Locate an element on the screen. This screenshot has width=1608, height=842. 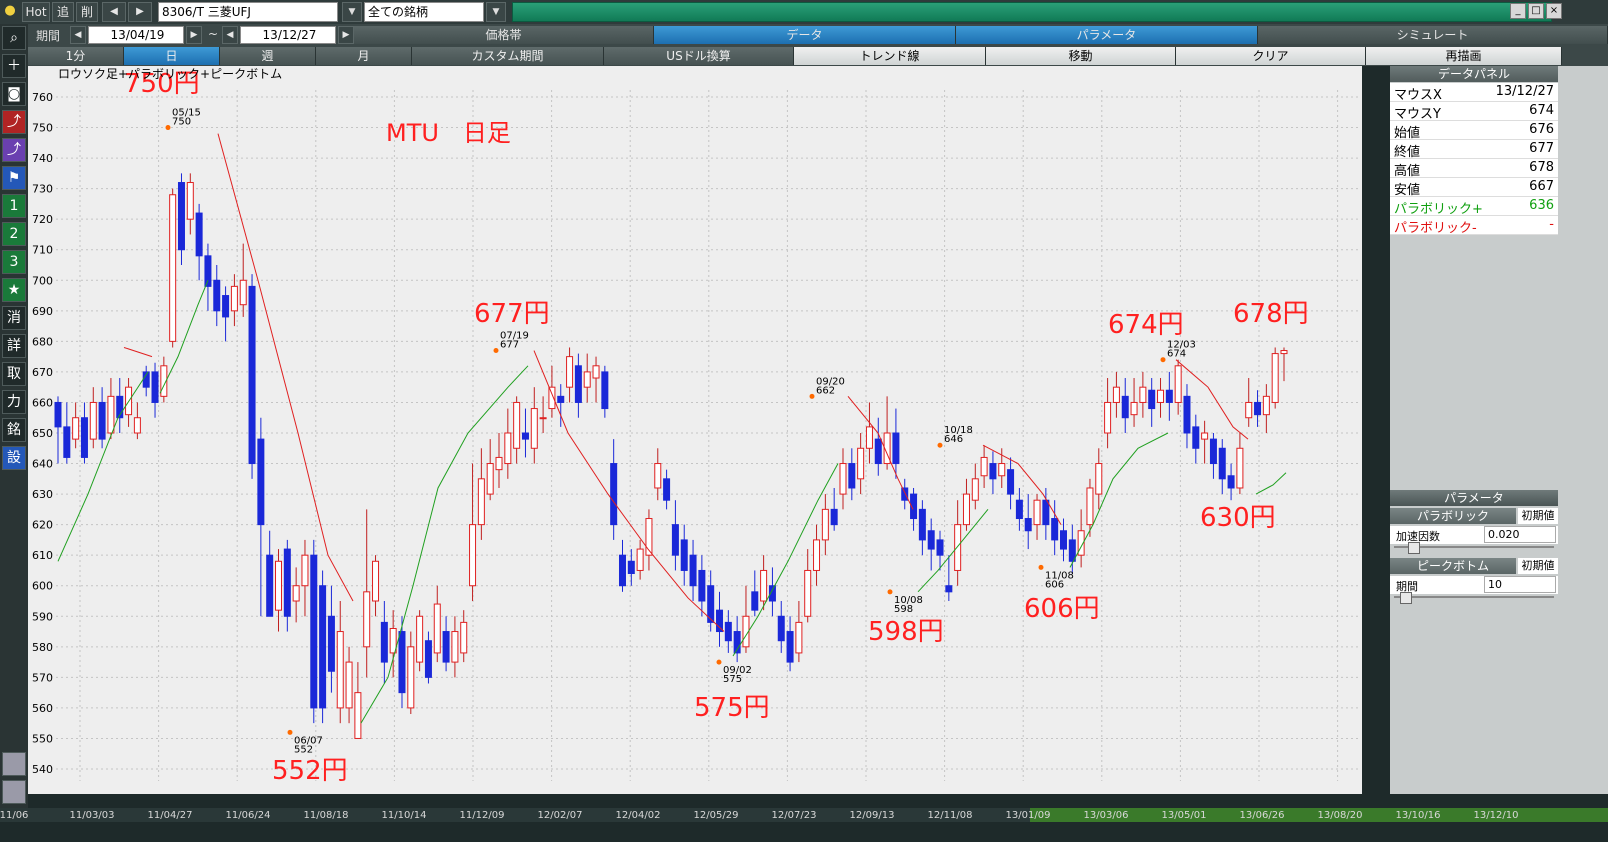
tab-price-band: 価格帯 is located at coordinates (504, 35).